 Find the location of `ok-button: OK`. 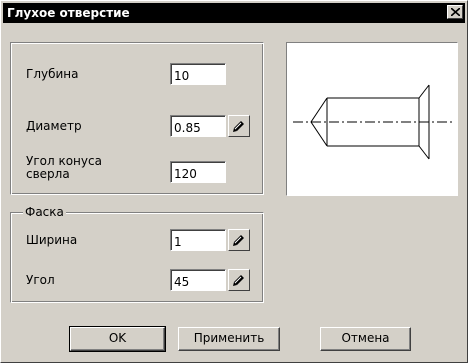

ok-button: OK is located at coordinates (117, 339).